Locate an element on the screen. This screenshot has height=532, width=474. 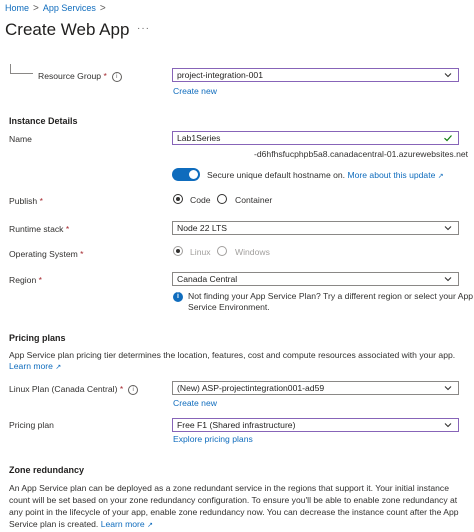
tree-connector is located at coordinates (21, 73).